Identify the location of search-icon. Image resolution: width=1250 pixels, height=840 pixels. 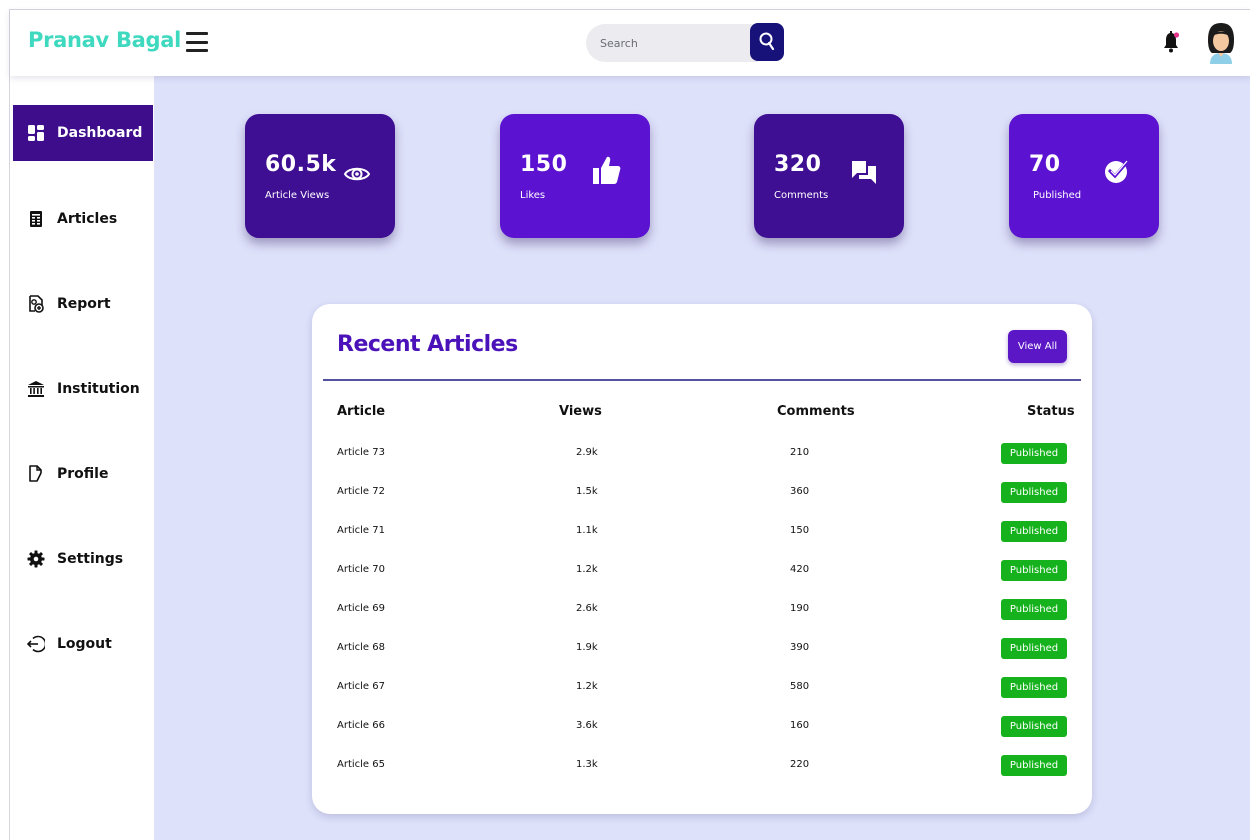
(767, 41).